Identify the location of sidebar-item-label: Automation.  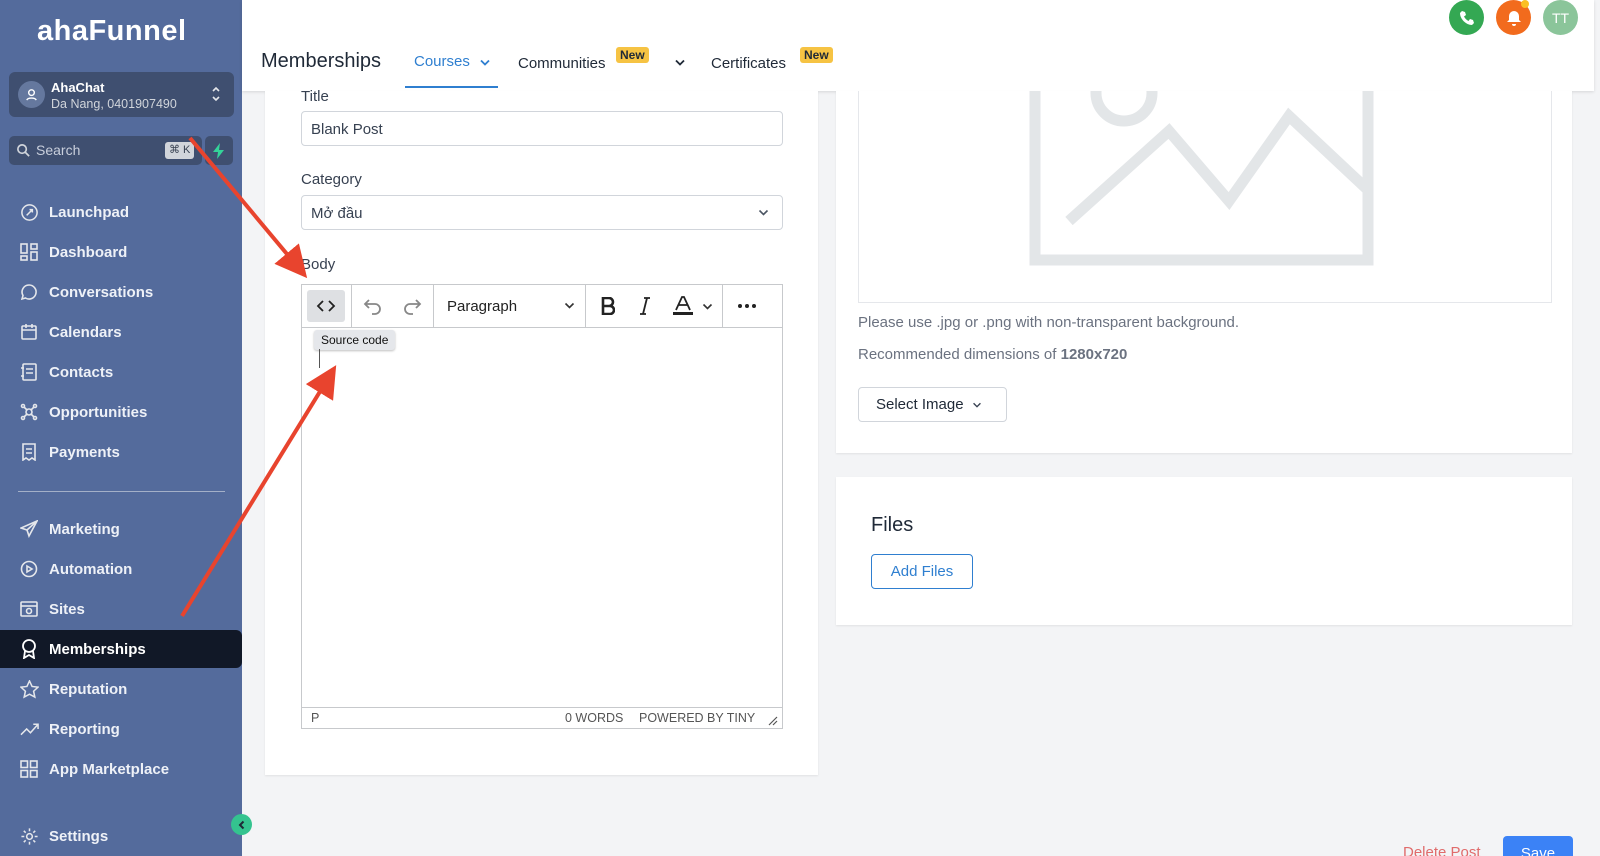
(91, 569).